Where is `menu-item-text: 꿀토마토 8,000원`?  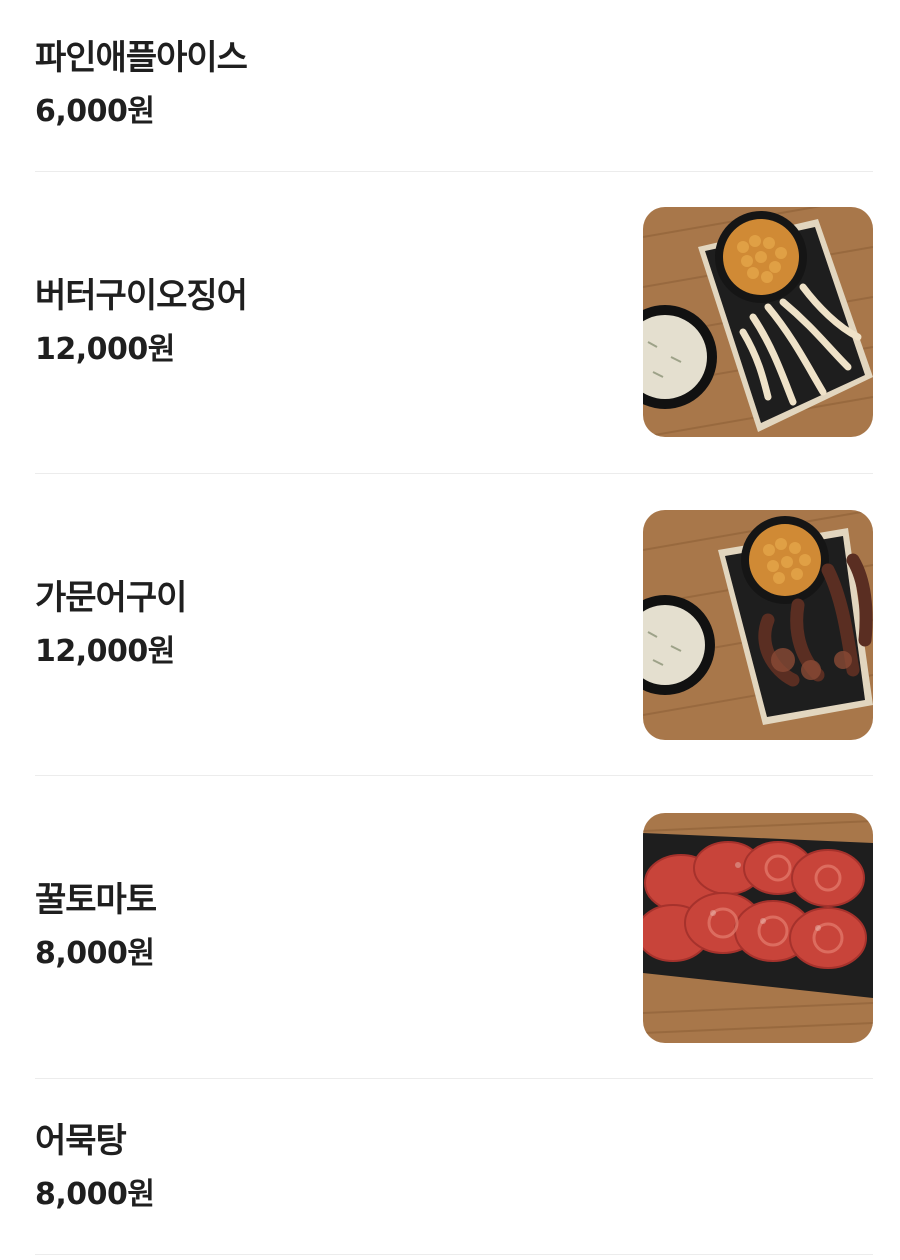 menu-item-text: 꿀토마토 8,000원 is located at coordinates (96, 926).